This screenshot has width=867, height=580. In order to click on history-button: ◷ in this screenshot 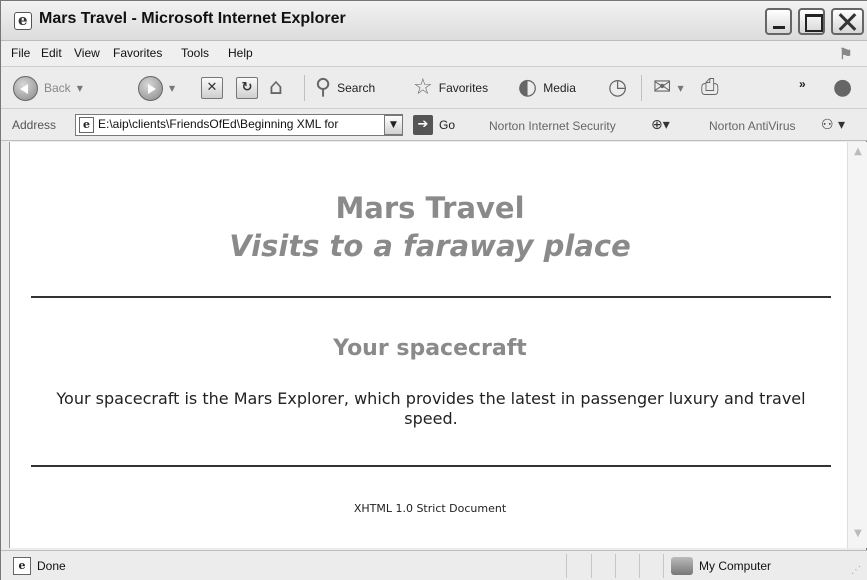, I will do `click(617, 88)`.